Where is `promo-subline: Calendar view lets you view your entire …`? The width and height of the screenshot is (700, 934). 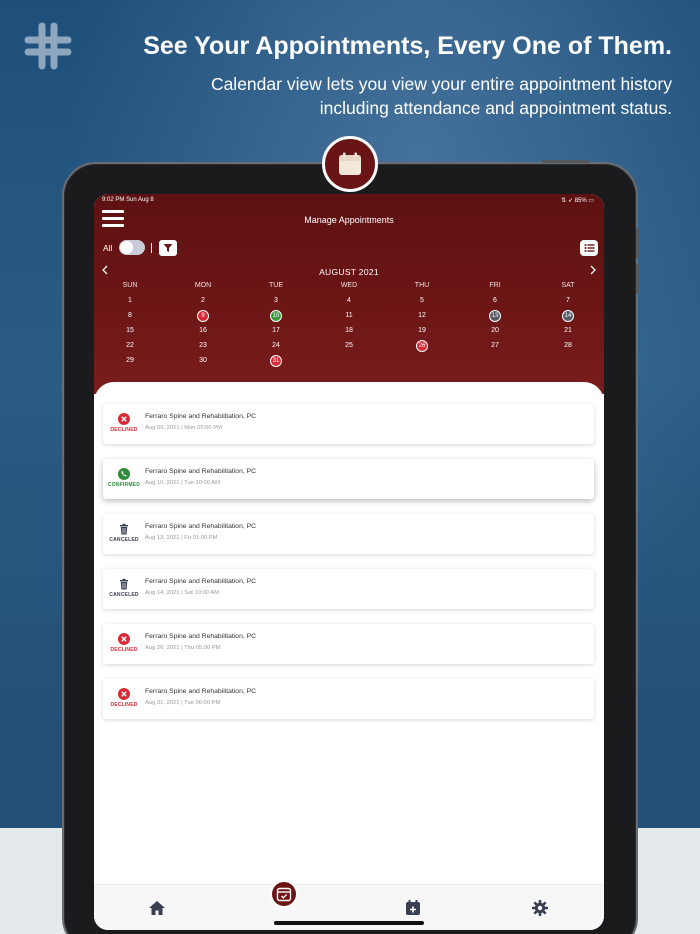
promo-subline: Calendar view lets you view your entire … is located at coordinates (441, 96).